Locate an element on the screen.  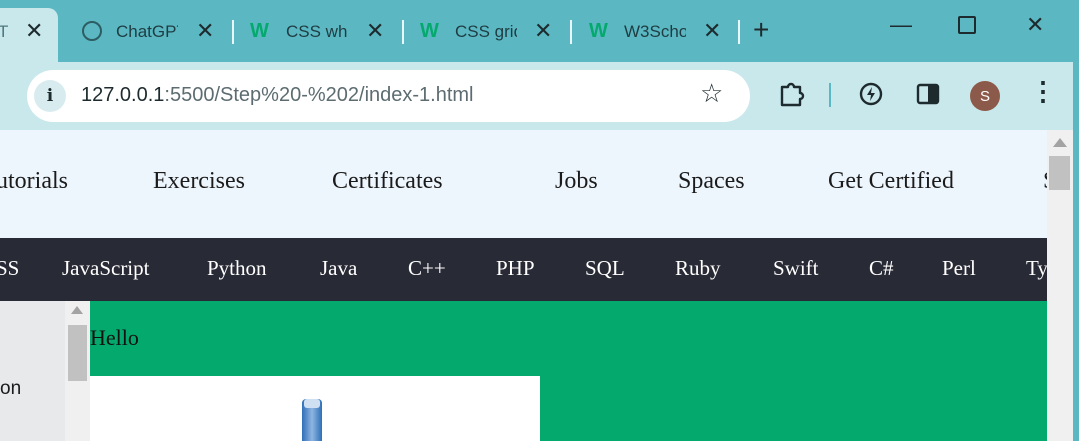
nav-link-jobs: Jobs is located at coordinates (576, 181).